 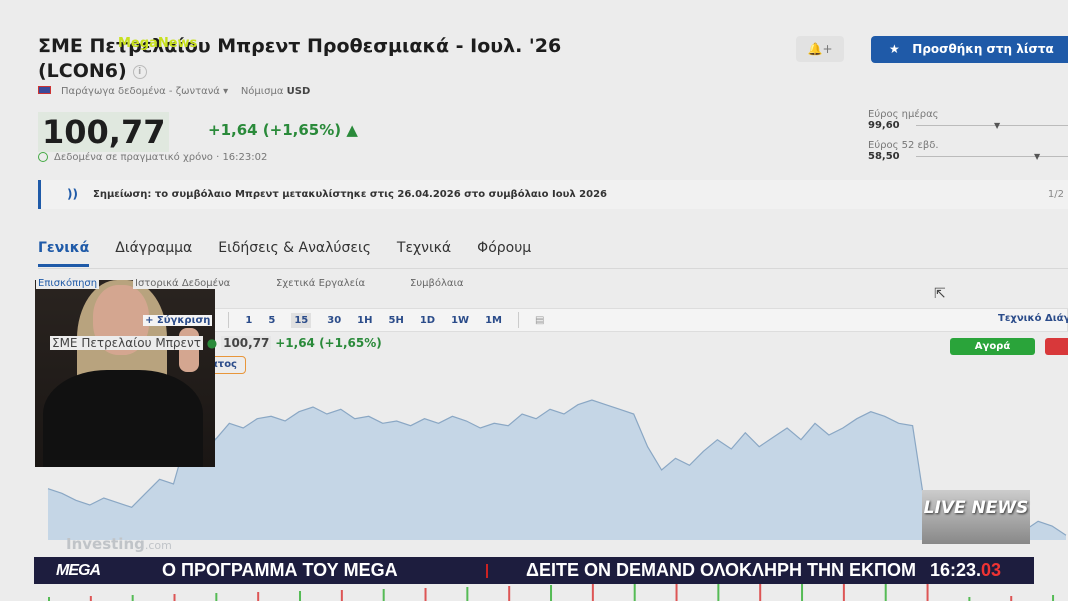 I want to click on interval-5h: 5H, so click(x=396, y=320).